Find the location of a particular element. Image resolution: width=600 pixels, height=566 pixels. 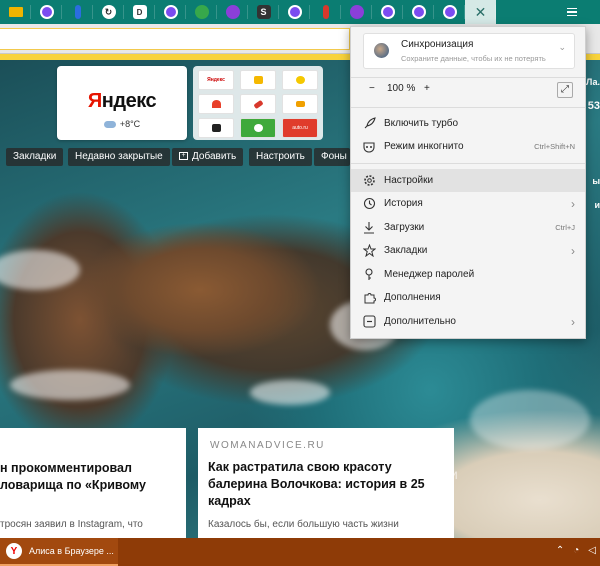

pill-icon is located at coordinates (258, 104).